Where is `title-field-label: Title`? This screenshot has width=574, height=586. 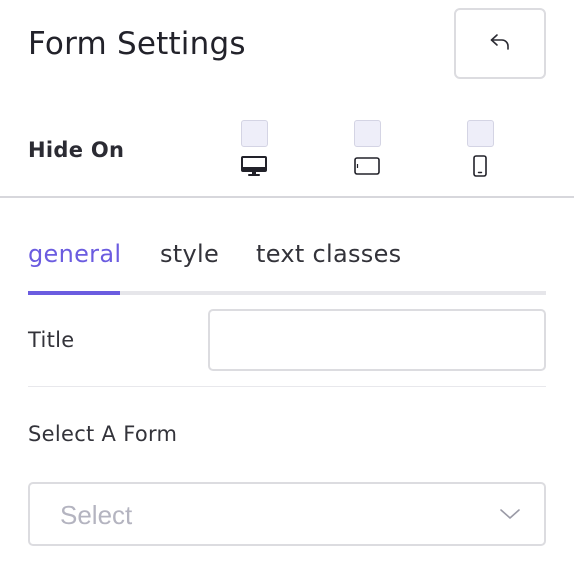
title-field-label: Title is located at coordinates (51, 340).